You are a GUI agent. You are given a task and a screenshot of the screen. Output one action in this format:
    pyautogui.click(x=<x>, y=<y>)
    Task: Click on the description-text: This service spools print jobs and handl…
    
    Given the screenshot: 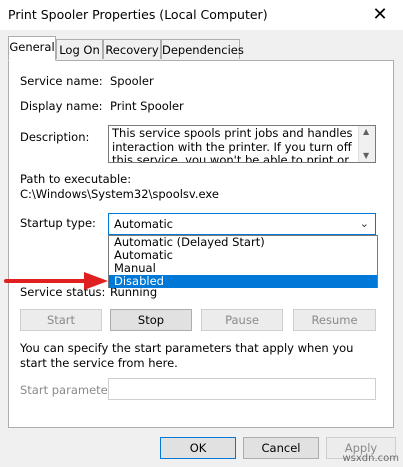 What is the action you would take?
    pyautogui.click(x=232, y=144)
    